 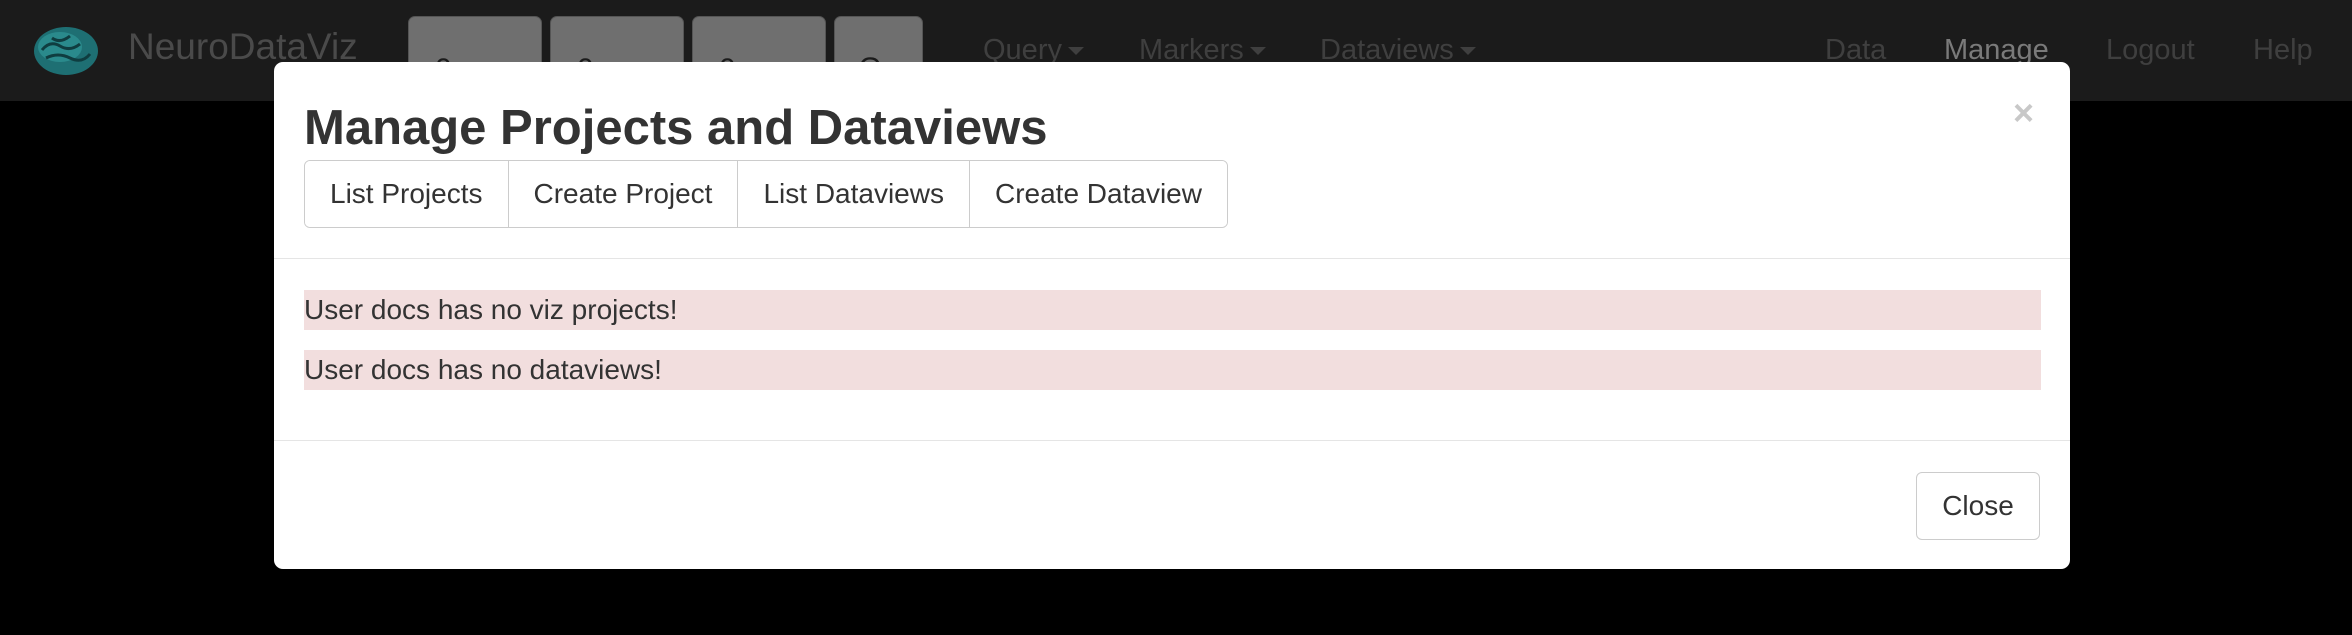 I want to click on create-project-button: Create Project, so click(x=623, y=194).